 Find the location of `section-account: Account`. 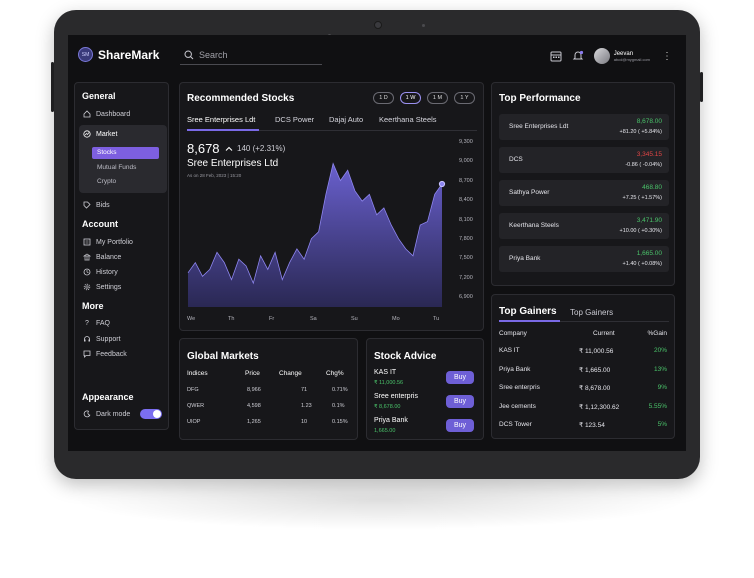

section-account: Account is located at coordinates (100, 224).